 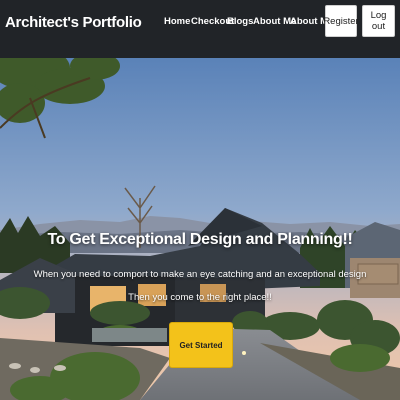 I want to click on nav-link-blogs: Blogs, so click(x=240, y=21).